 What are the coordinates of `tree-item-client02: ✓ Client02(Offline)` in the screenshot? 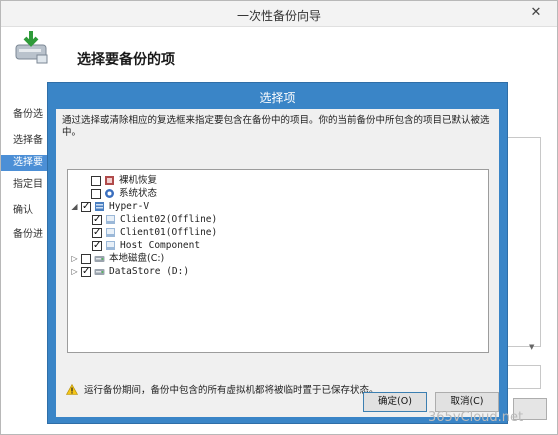 It's located at (154, 219).